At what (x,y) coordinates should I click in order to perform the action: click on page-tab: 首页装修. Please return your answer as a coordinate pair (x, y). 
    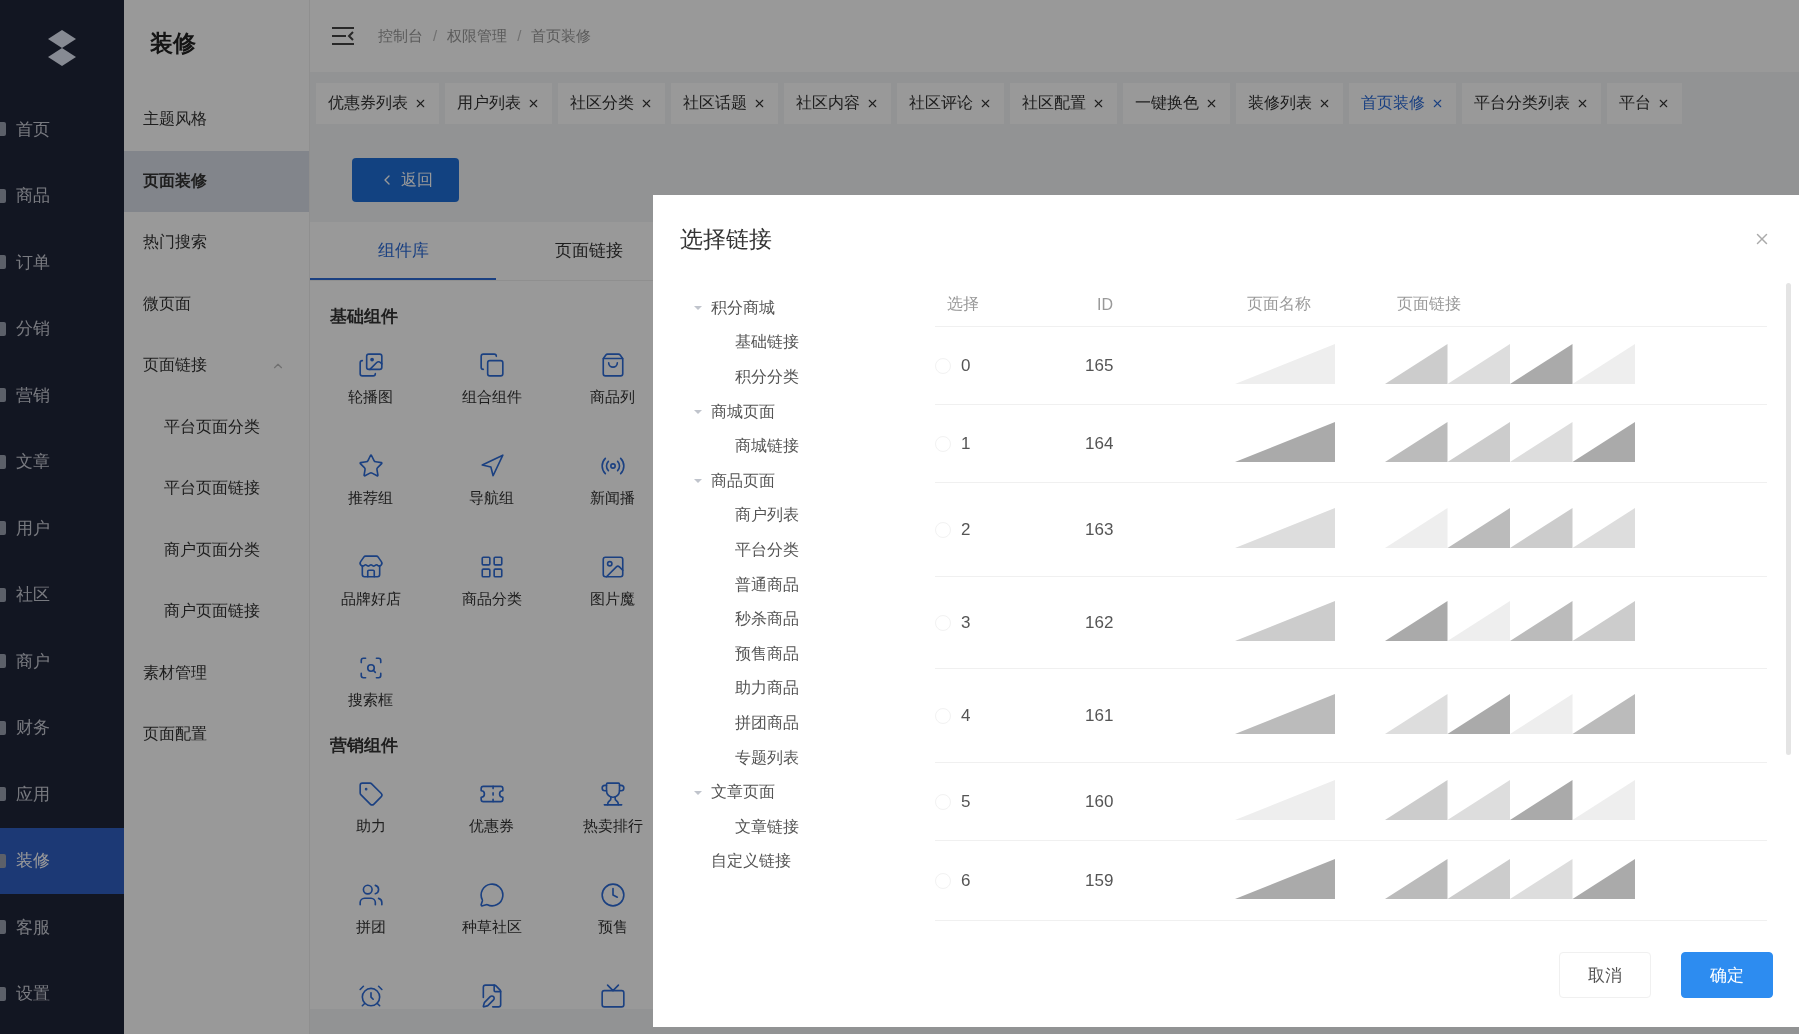
    Looking at the image, I should click on (1402, 103).